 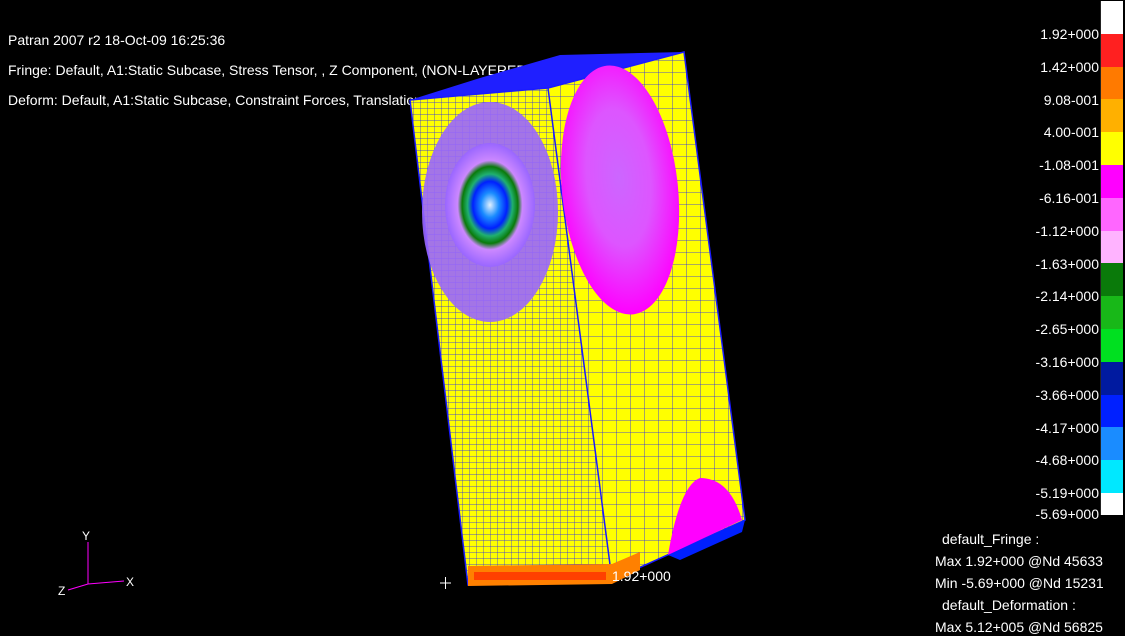 I want to click on legend-label: -2.14+000, so click(x=1067, y=296).